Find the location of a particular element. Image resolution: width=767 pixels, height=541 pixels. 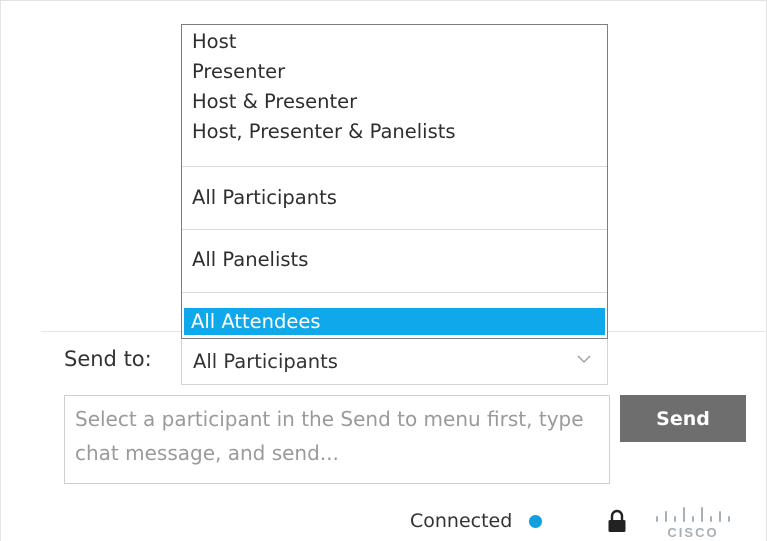

send-to-select: All Participants is located at coordinates (394, 361).